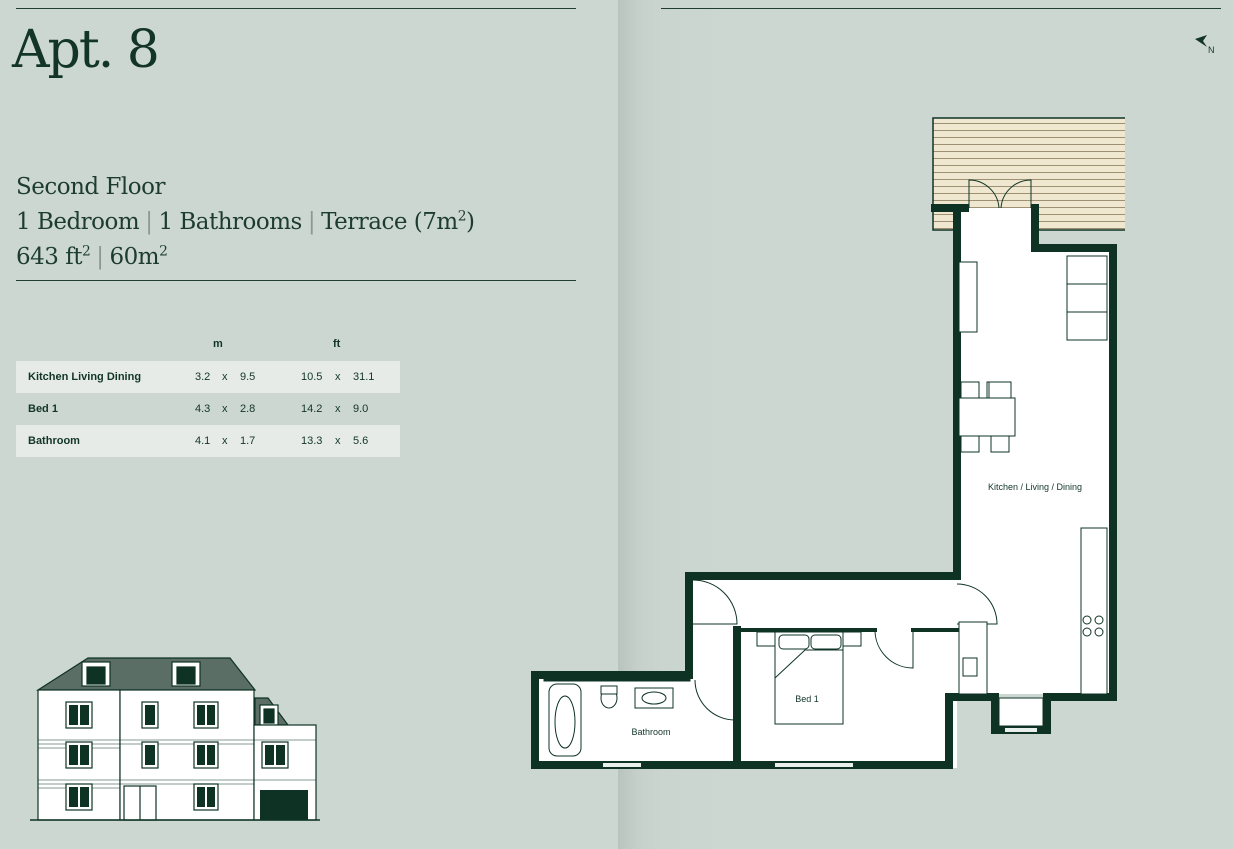  What do you see at coordinates (398, 221) in the screenshot?
I see `terrace-size: Terrace (7m2)` at bounding box center [398, 221].